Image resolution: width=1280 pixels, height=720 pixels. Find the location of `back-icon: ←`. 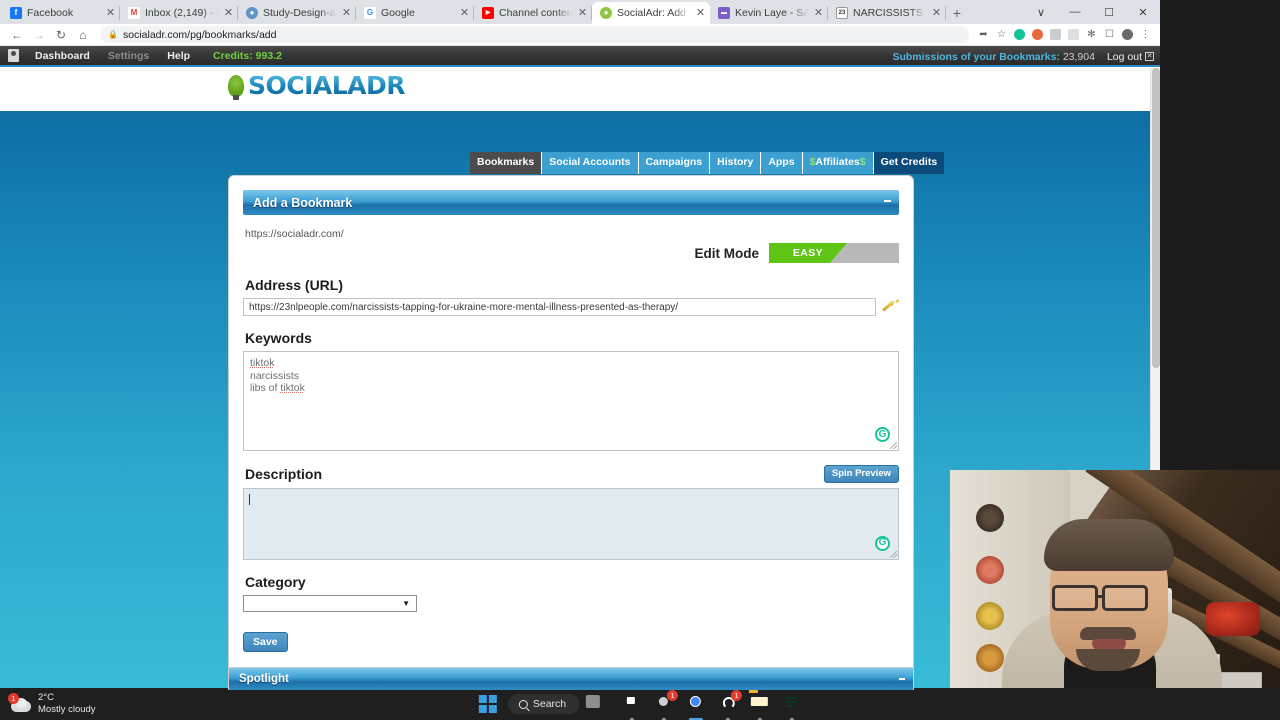

back-icon: ← is located at coordinates (17, 35).